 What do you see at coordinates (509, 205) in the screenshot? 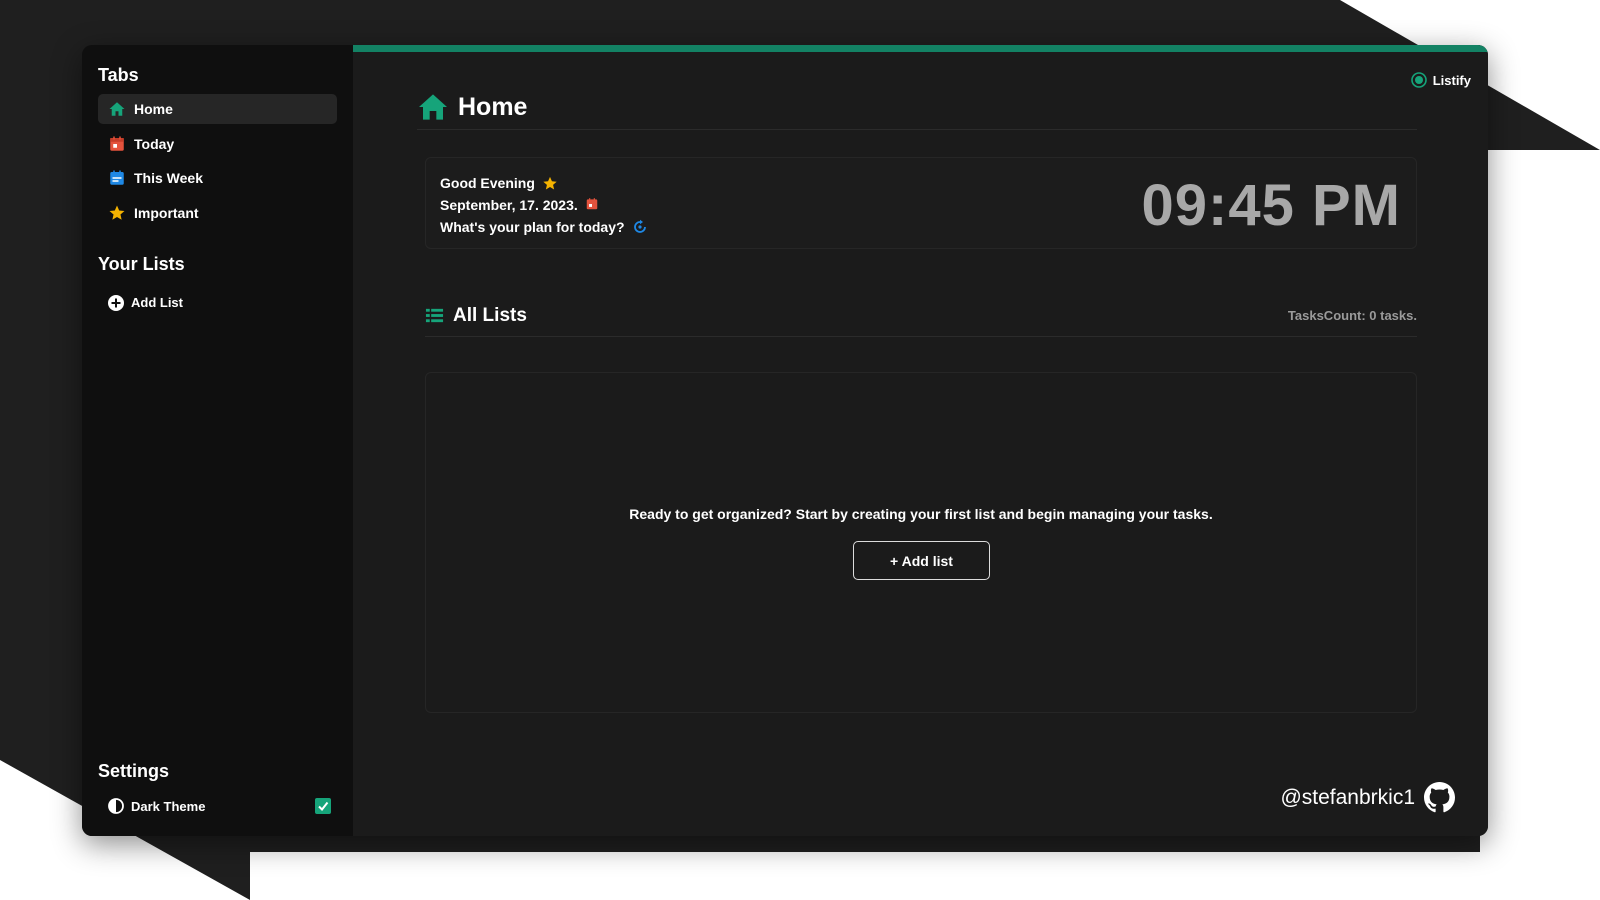
I see `date-text: September, 17. 2023.` at bounding box center [509, 205].